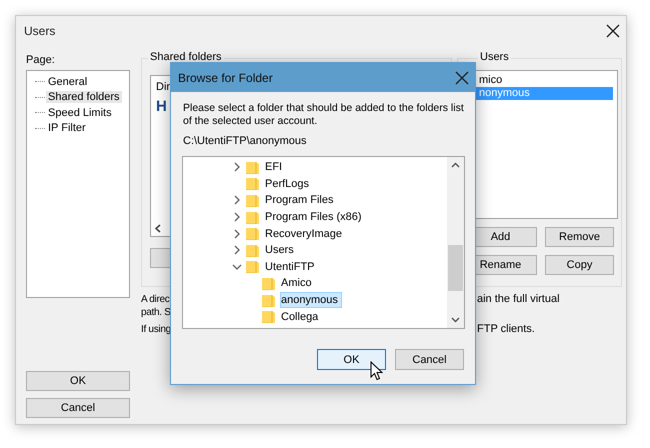  What do you see at coordinates (84, 97) in the screenshot?
I see `page-item: Shared folders` at bounding box center [84, 97].